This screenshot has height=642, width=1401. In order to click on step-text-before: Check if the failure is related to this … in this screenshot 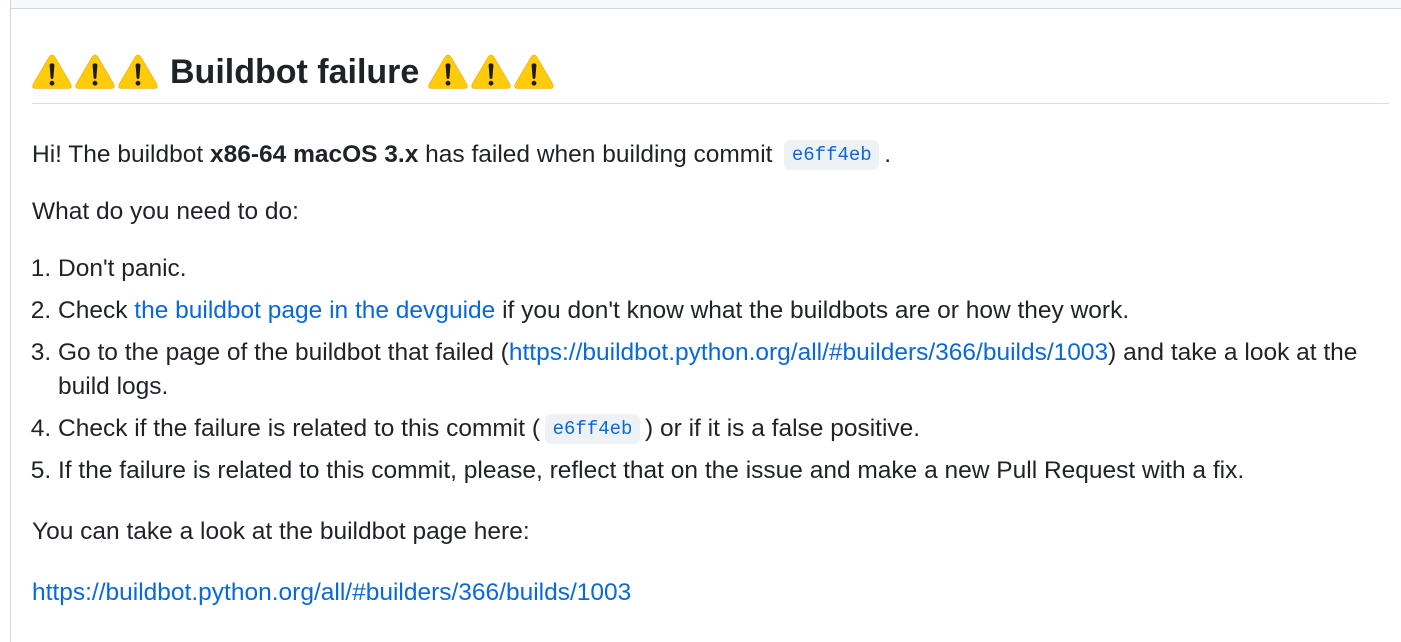, I will do `click(299, 428)`.